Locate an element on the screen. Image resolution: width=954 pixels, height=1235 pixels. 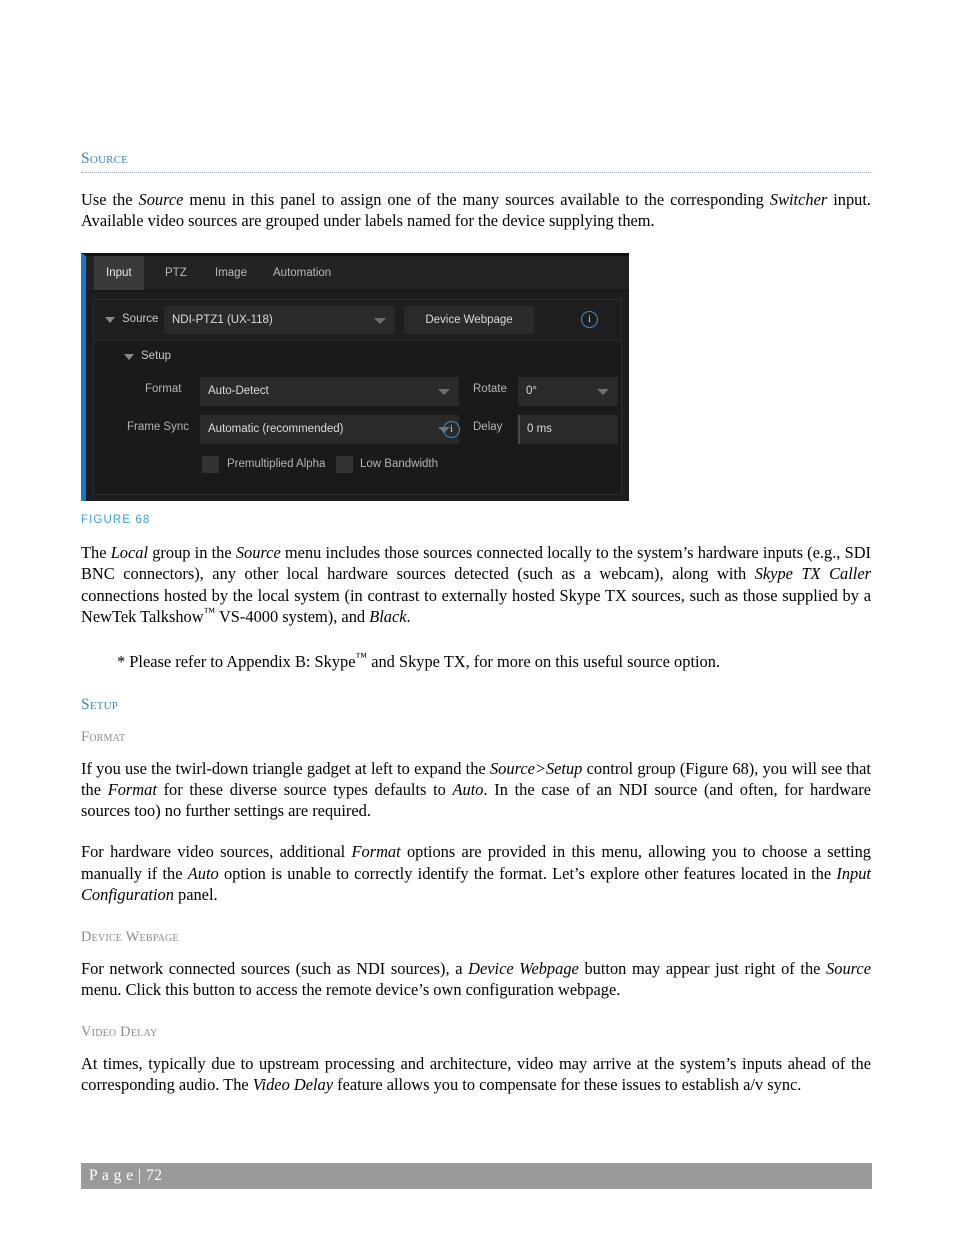
format-rotate-row: Format Auto-Detect Rotate 0° is located at coordinates (357, 393).